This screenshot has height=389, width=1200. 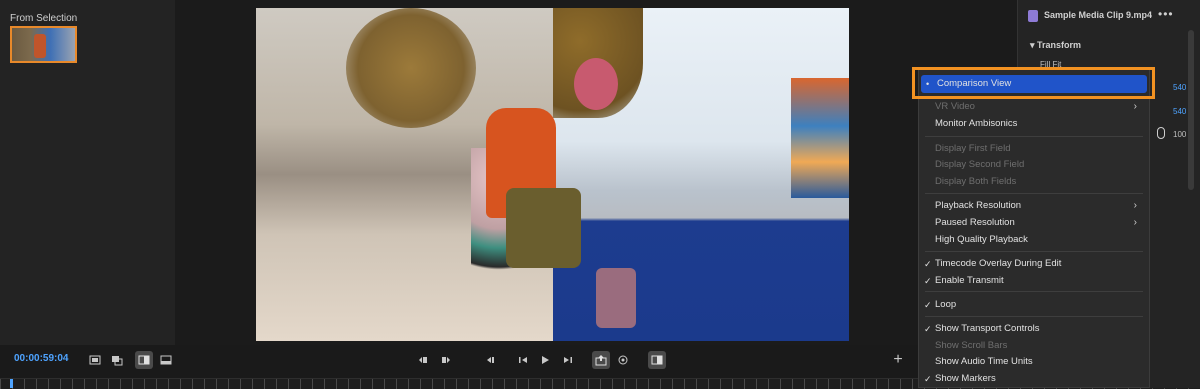 I want to click on skater-head, so click(x=596, y=84).